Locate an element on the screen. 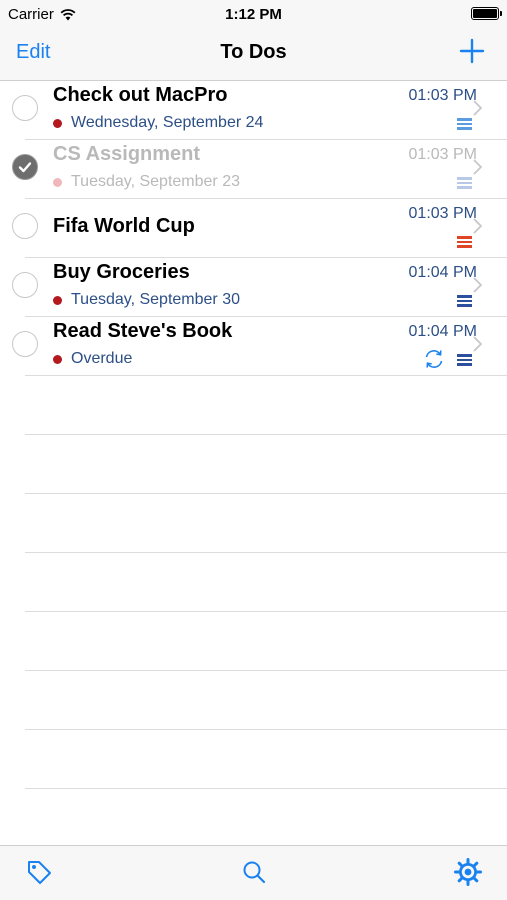 The image size is (507, 900). todo-due-date-label: Wednesday, September 24 is located at coordinates (167, 122).